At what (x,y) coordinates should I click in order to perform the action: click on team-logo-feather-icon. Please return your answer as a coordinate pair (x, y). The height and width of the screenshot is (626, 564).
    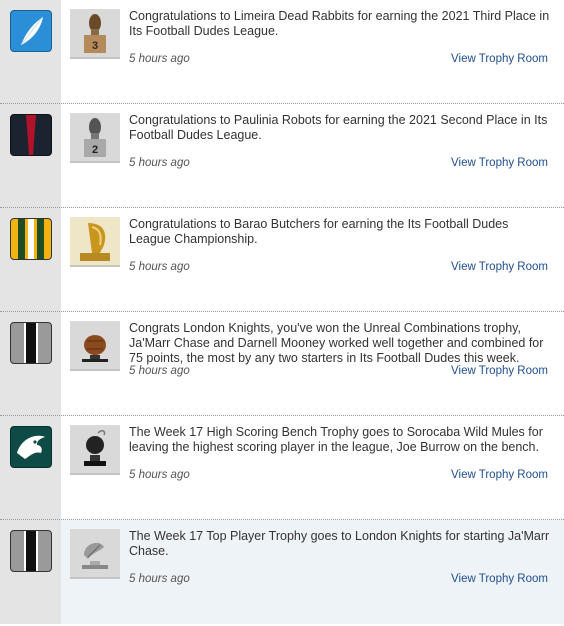
    Looking at the image, I should click on (31, 31).